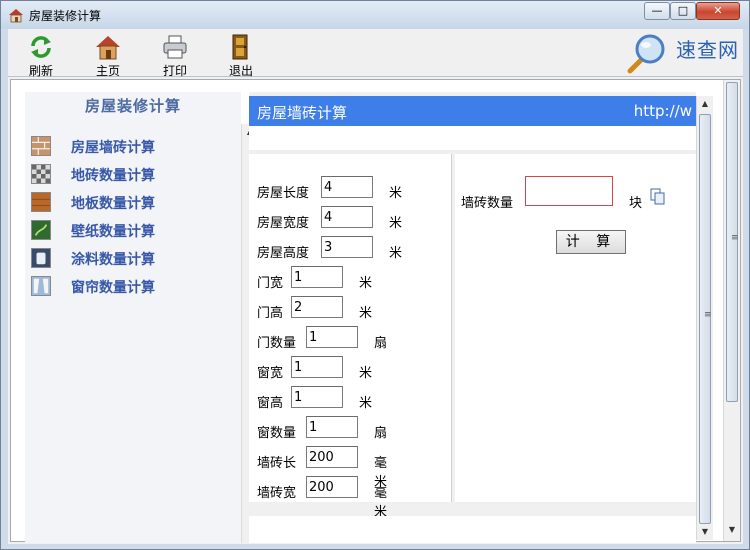  I want to click on sidebar-item-curtain: 窗帘数量计算, so click(131, 286).